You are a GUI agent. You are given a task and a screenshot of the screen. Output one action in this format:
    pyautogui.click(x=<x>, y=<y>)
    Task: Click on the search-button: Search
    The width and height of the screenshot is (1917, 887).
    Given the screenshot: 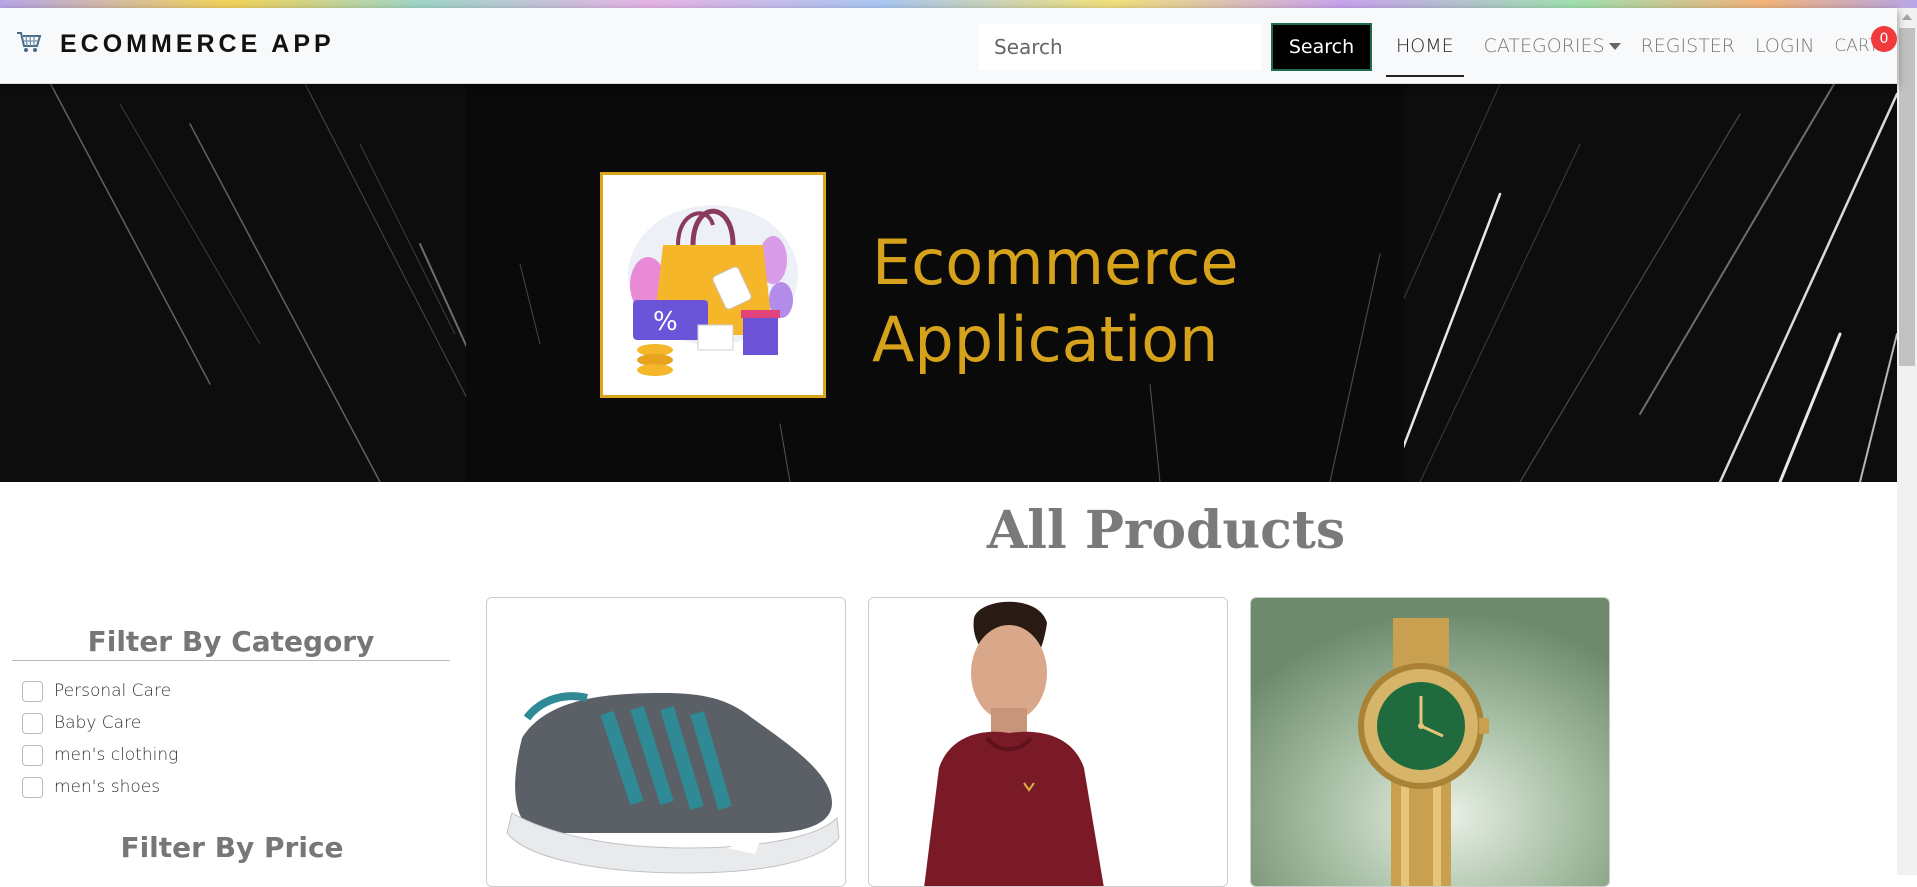 What is the action you would take?
    pyautogui.click(x=1321, y=47)
    